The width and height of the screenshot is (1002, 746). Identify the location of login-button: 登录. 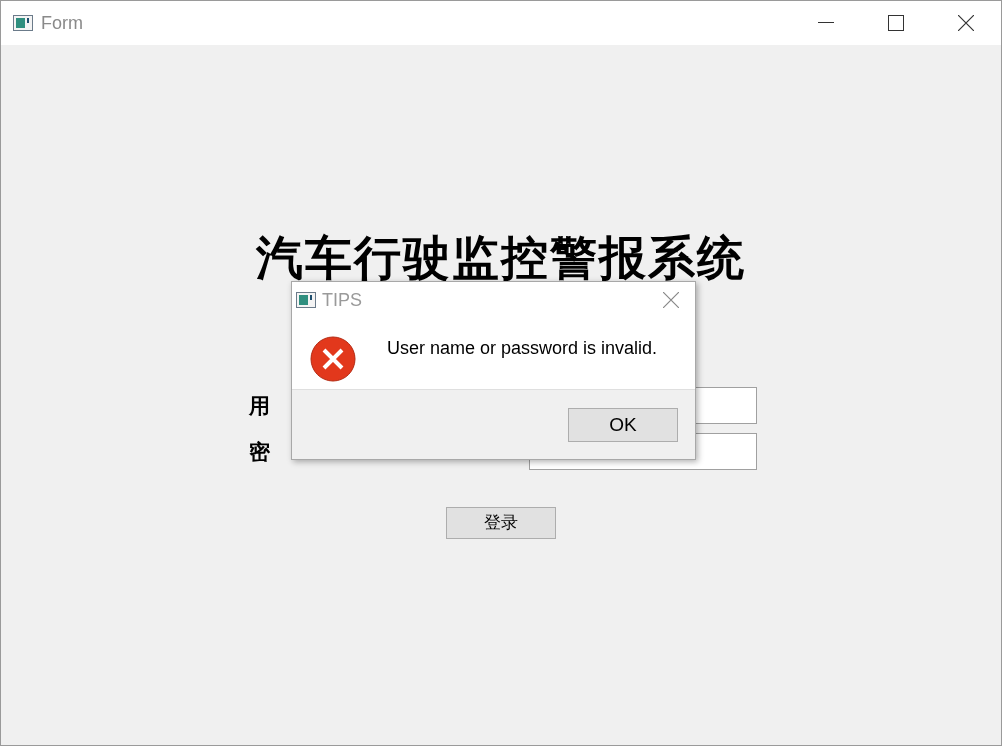
(501, 523).